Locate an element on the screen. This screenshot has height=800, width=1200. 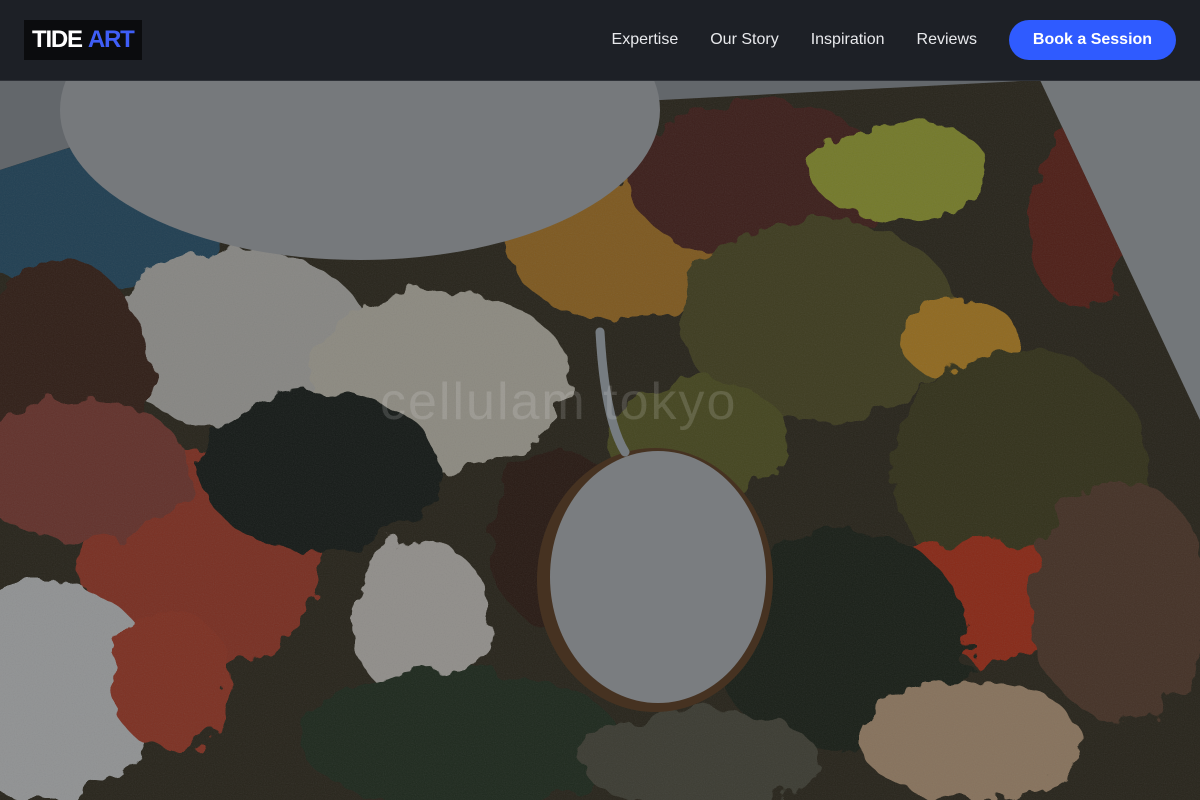
nav-link-our-story: Our Story is located at coordinates (744, 40).